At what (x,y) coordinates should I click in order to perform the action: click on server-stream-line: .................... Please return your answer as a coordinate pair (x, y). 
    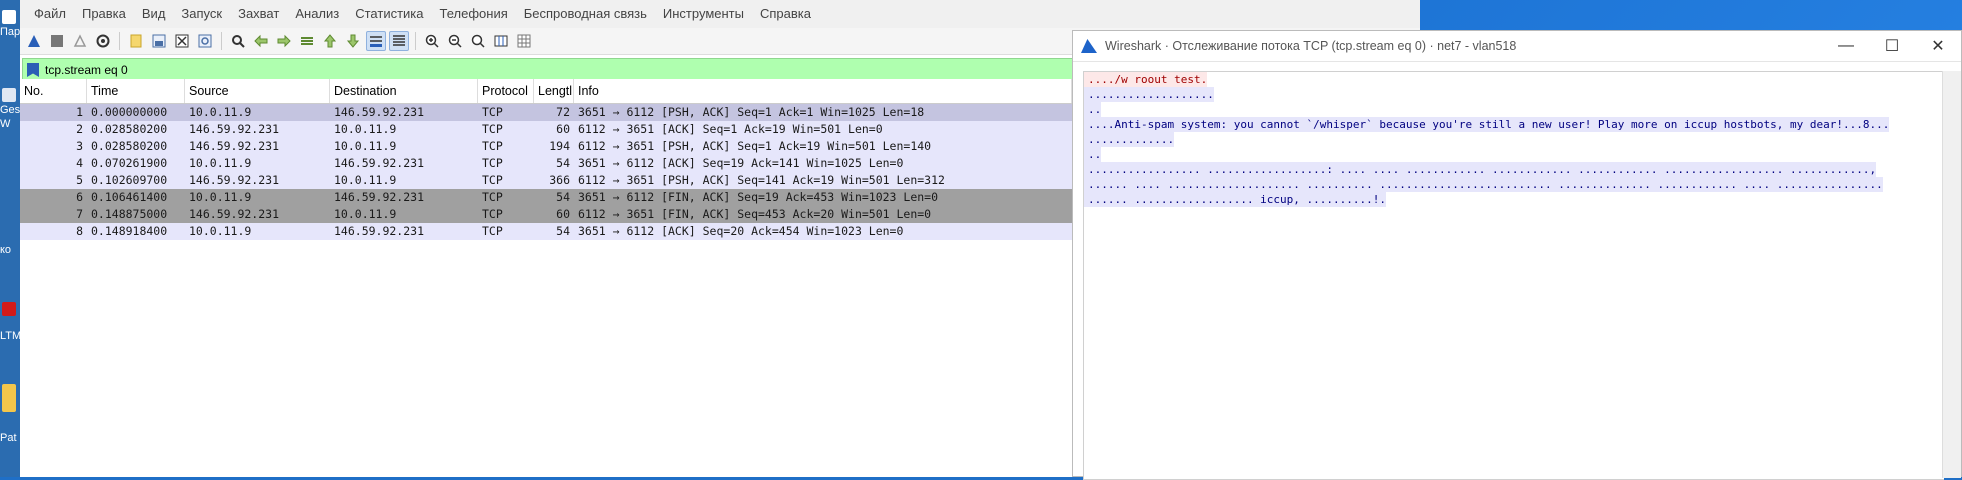
    Looking at the image, I should click on (1149, 94).